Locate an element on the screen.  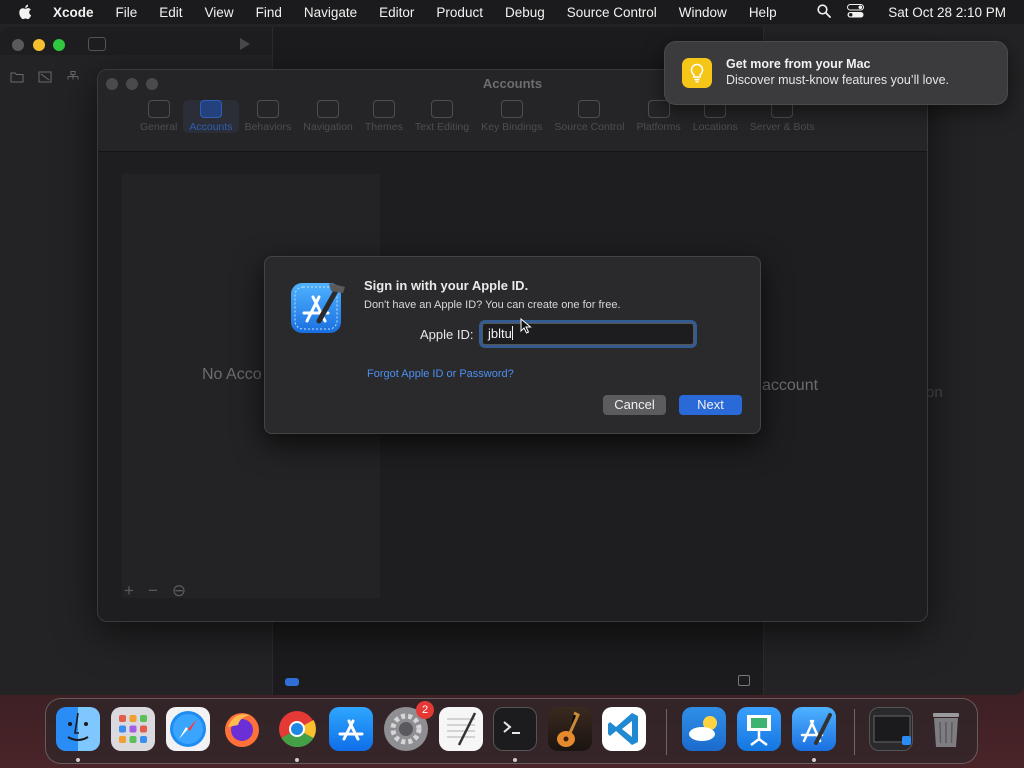
lightbulb-icon is located at coordinates (697, 73).